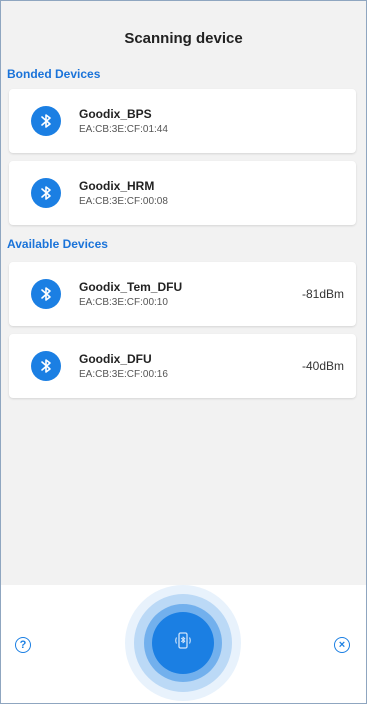 The image size is (367, 704). Describe the element at coordinates (57, 244) in the screenshot. I see `available-devices-title: Available Devices` at that location.